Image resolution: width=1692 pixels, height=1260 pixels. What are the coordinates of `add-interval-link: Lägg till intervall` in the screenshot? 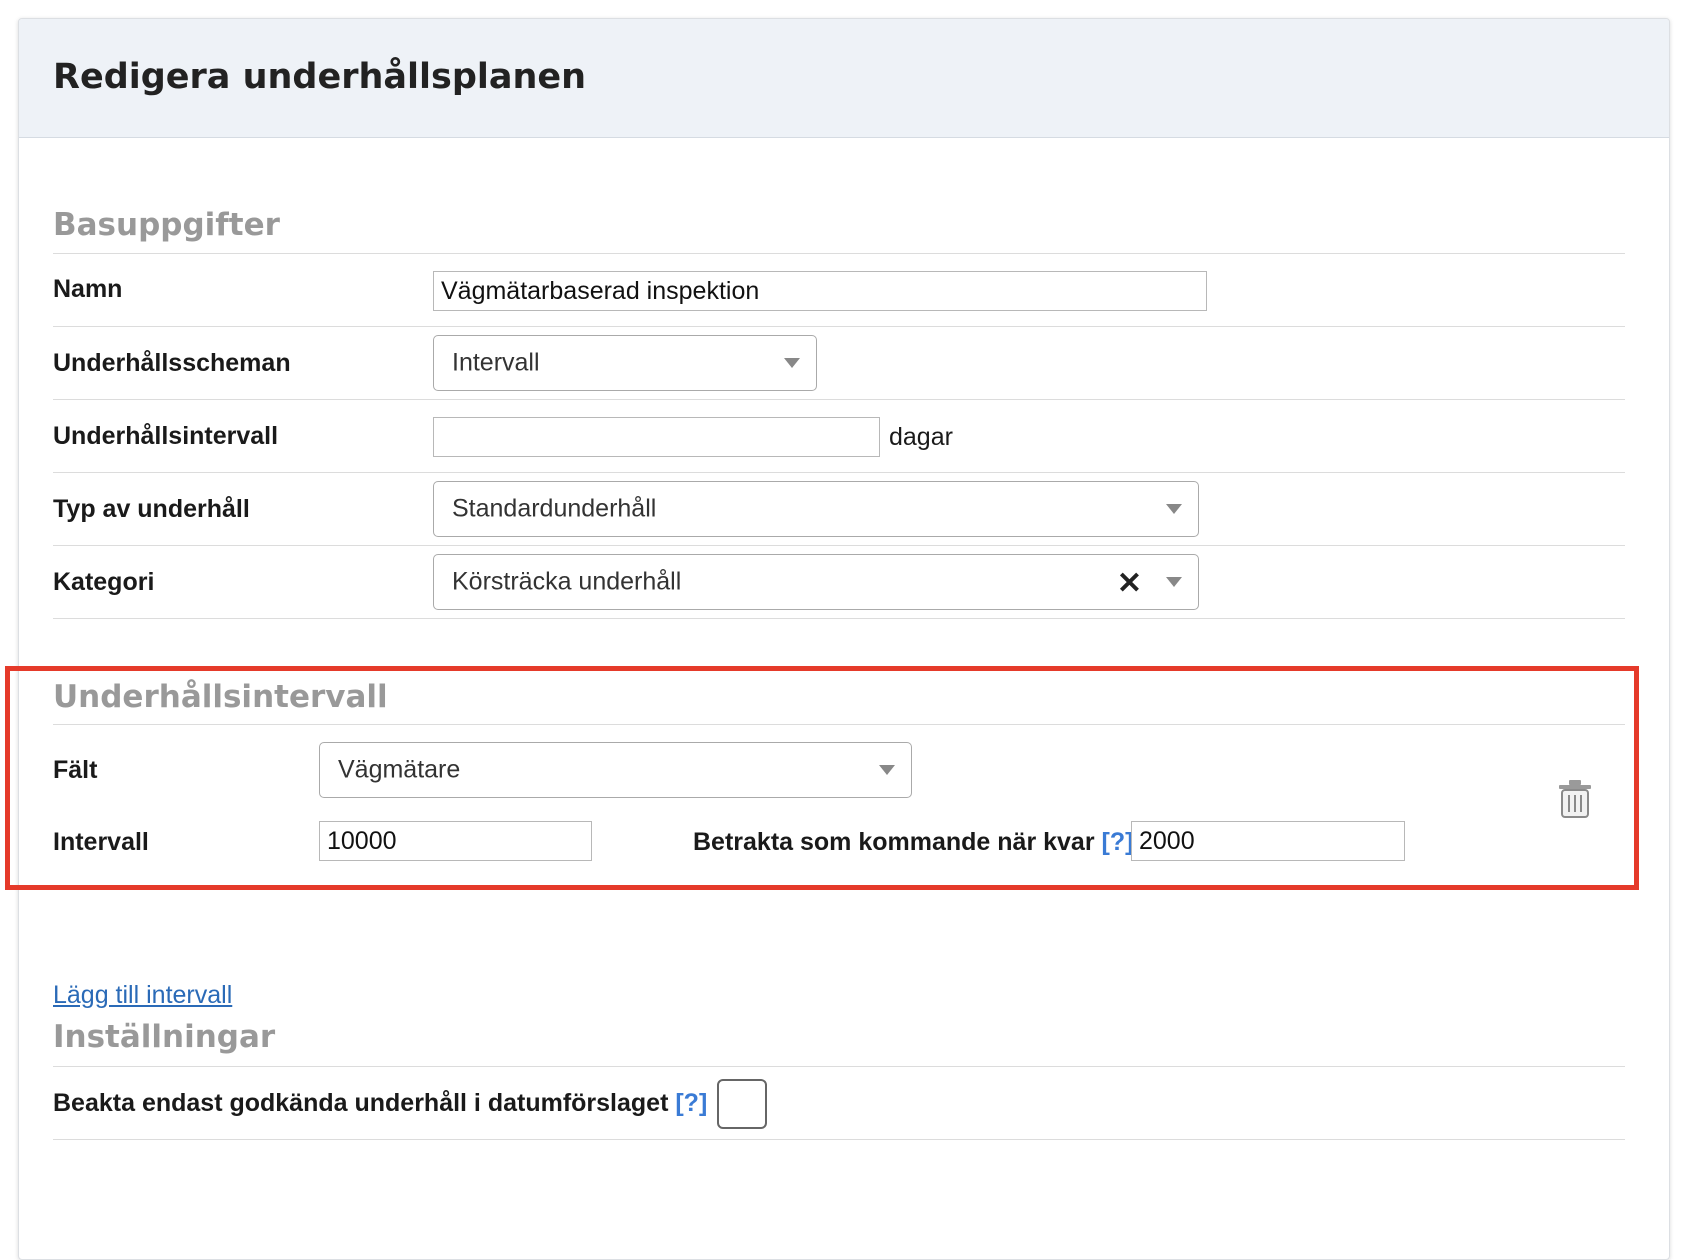 It's located at (142, 995).